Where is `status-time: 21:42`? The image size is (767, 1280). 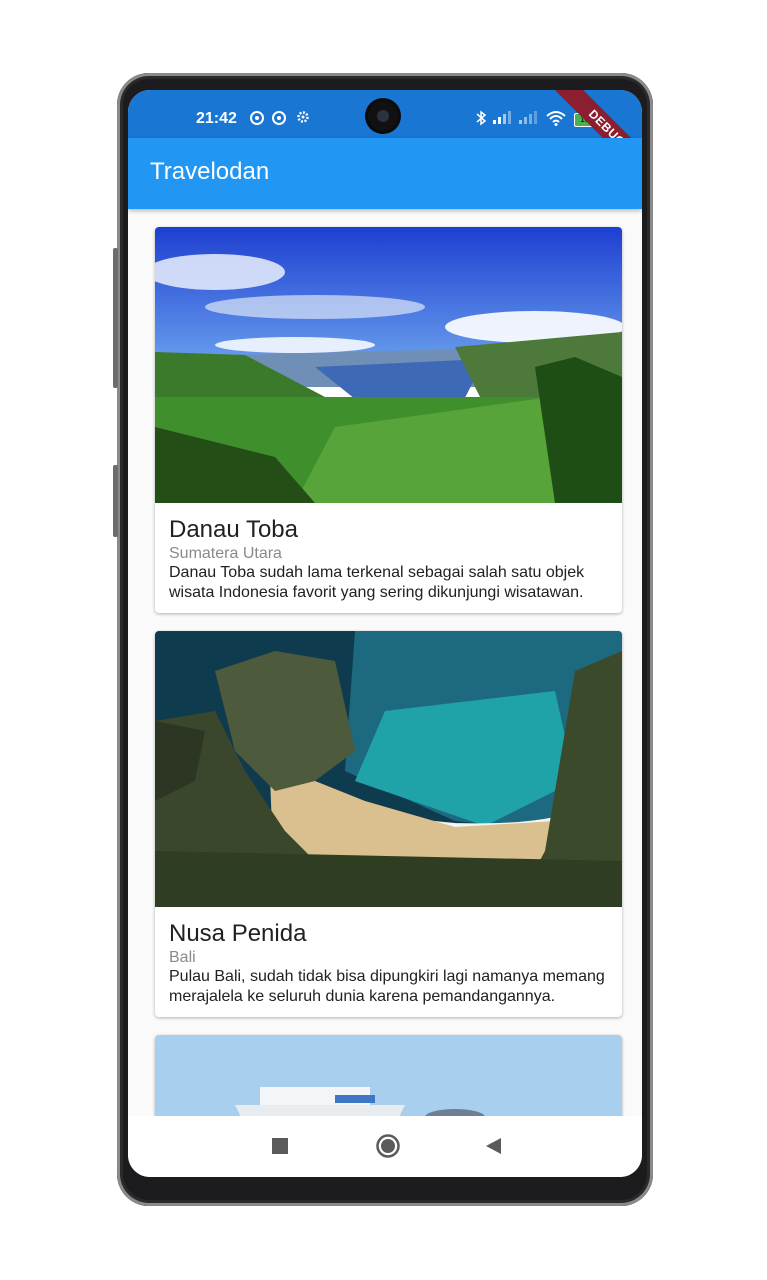 status-time: 21:42 is located at coordinates (216, 118).